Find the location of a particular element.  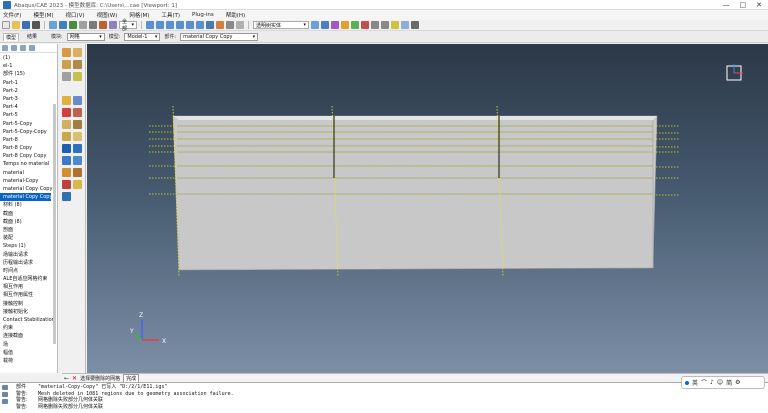

tree-collapse-icon is located at coordinates (23, 48).